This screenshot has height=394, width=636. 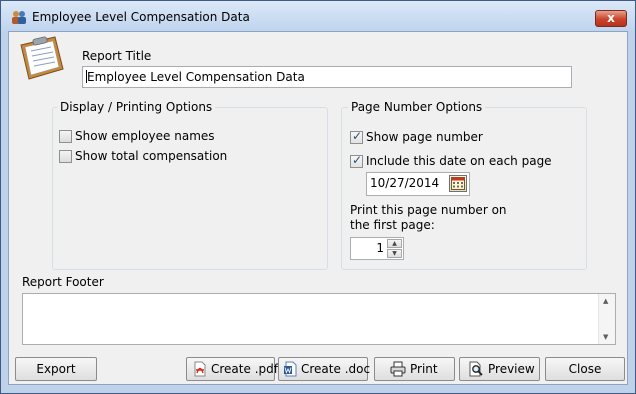 I want to click on preview-label: Preview, so click(x=511, y=369).